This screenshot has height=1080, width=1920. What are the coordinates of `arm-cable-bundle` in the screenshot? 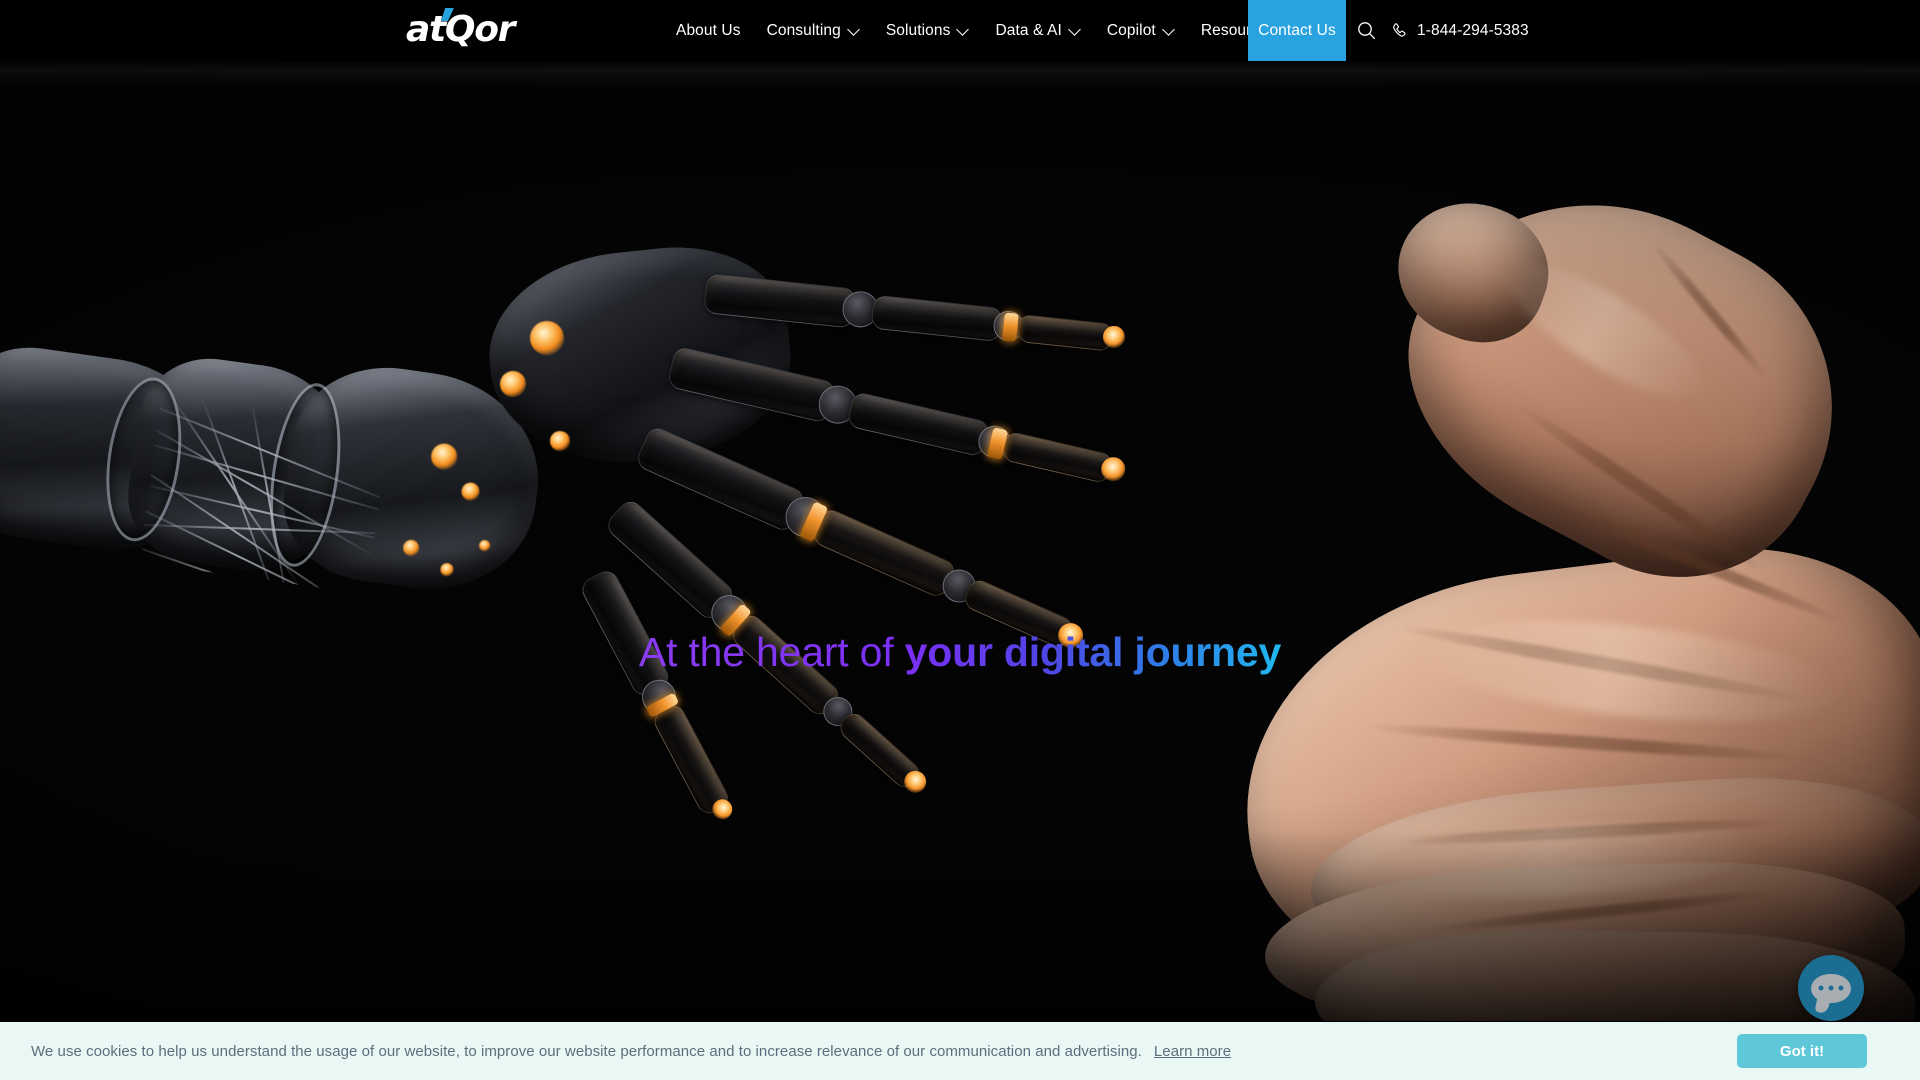 It's located at (264, 492).